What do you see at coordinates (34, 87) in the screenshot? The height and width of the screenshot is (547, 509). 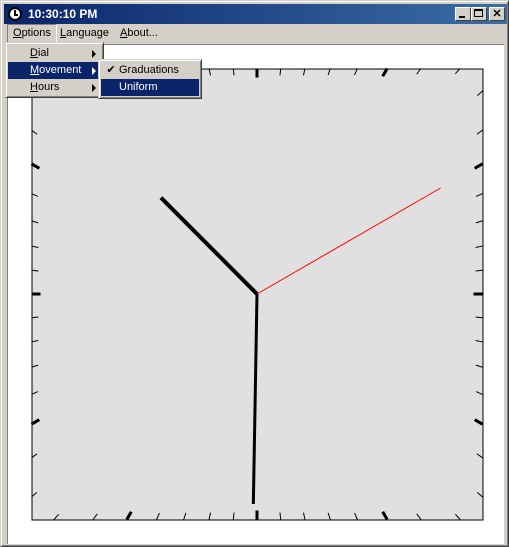 I see `hours-mnemonic: H` at bounding box center [34, 87].